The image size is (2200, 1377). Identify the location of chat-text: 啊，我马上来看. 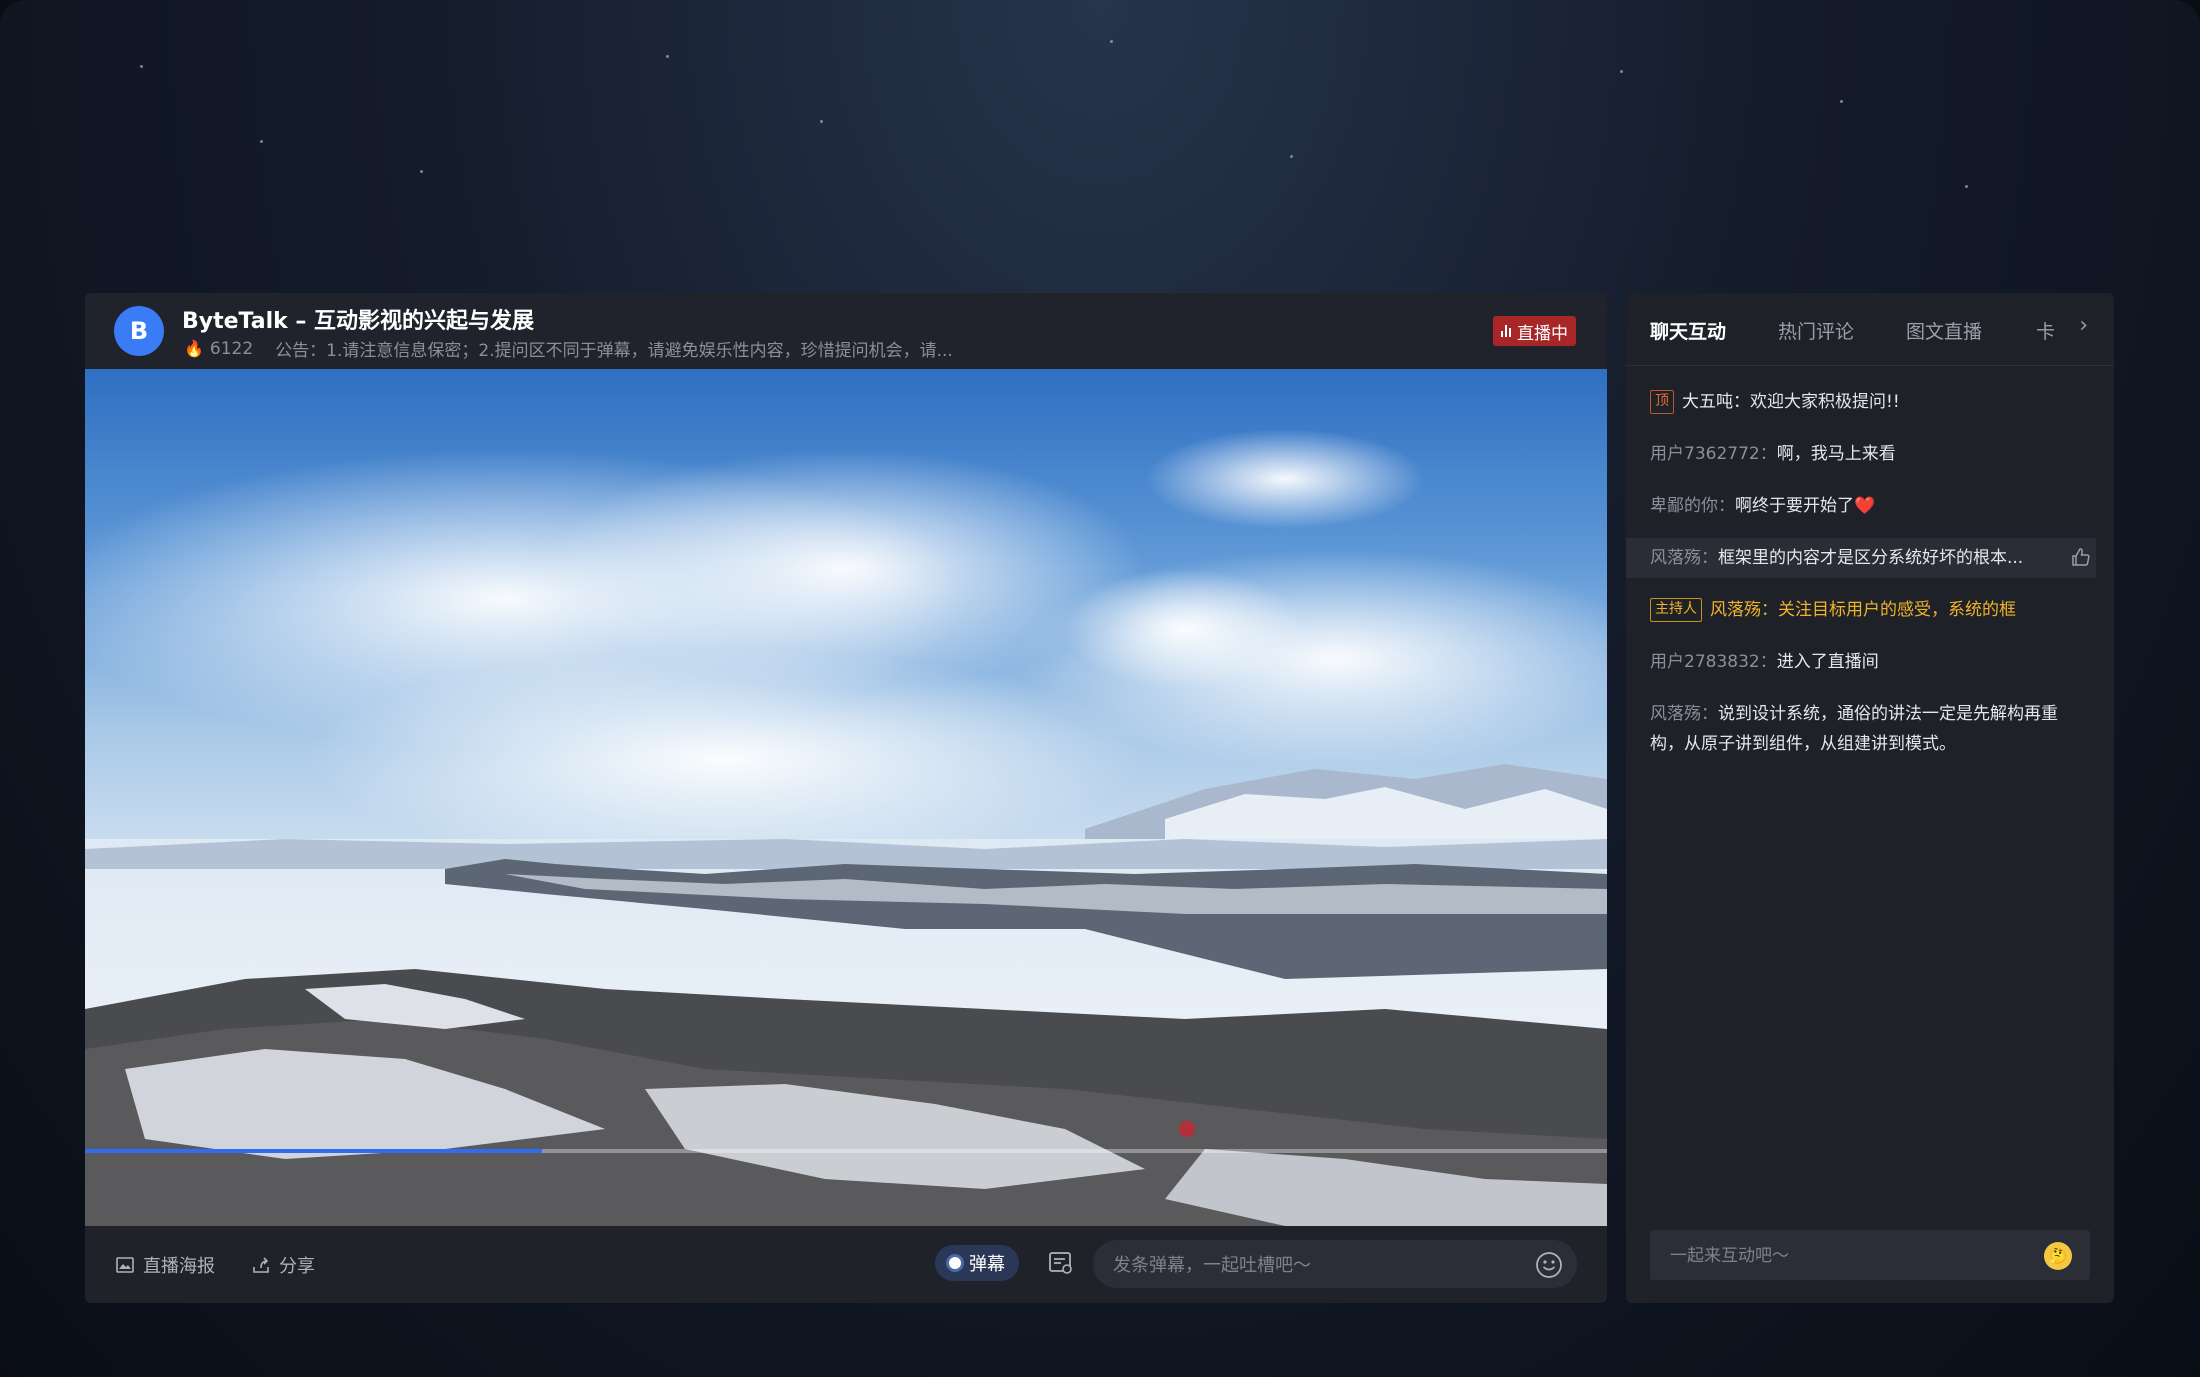
(1836, 454).